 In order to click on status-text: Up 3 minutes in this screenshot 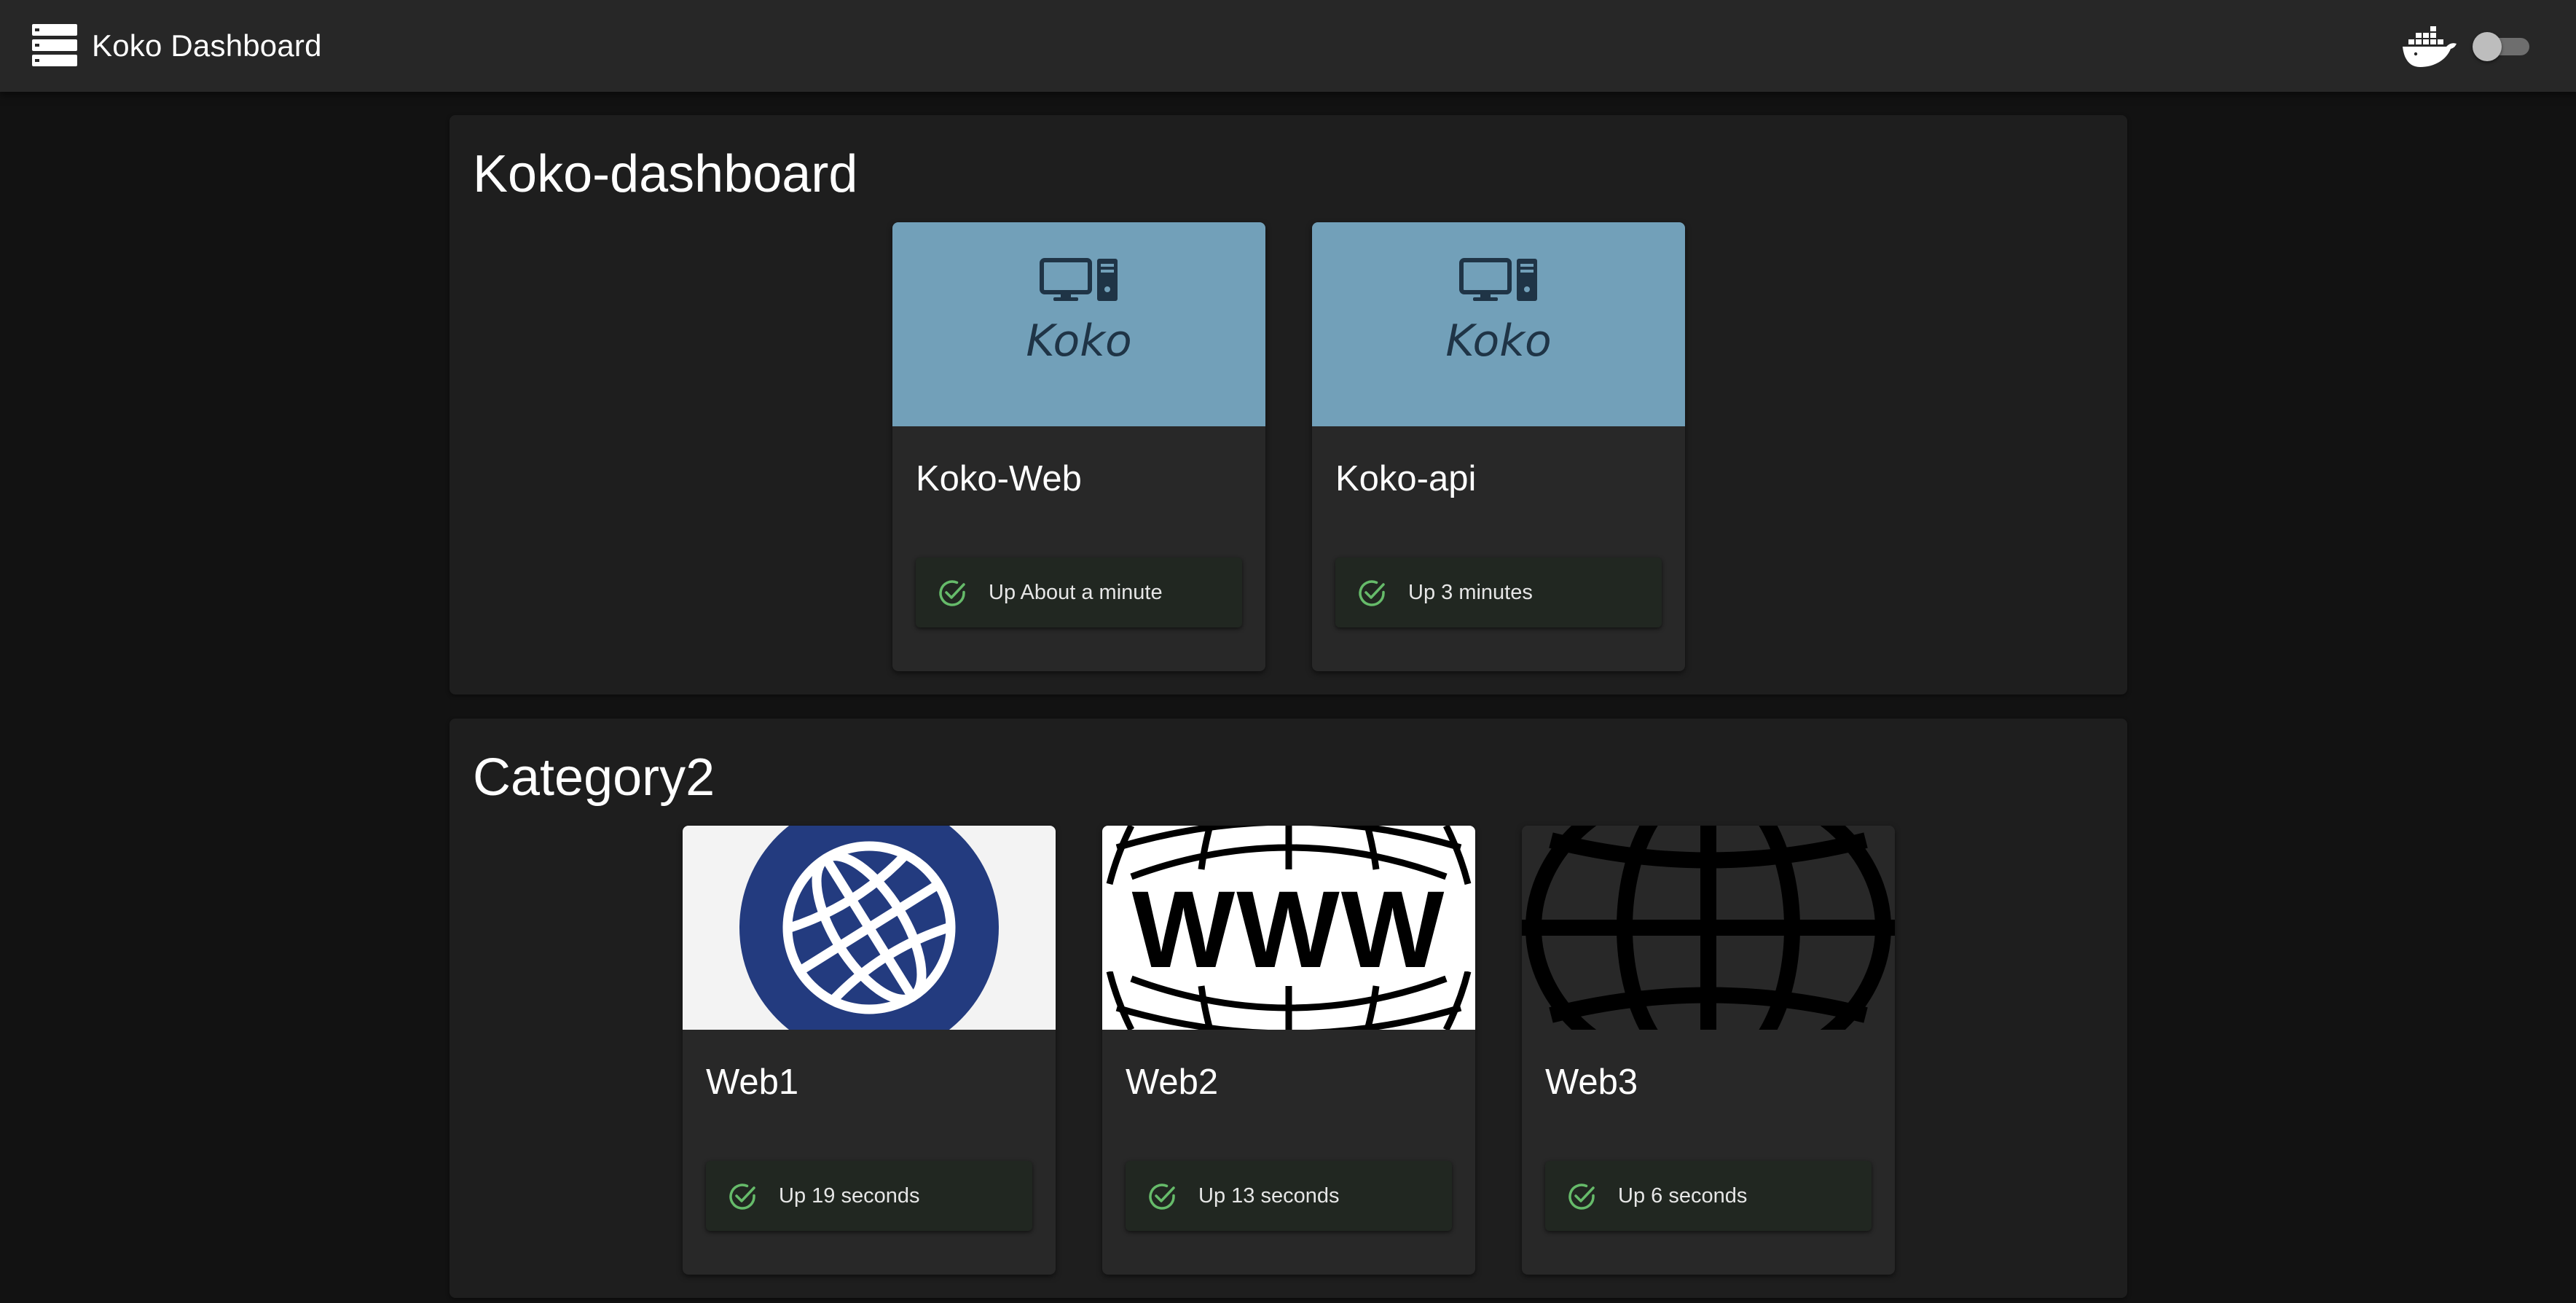, I will do `click(1470, 592)`.